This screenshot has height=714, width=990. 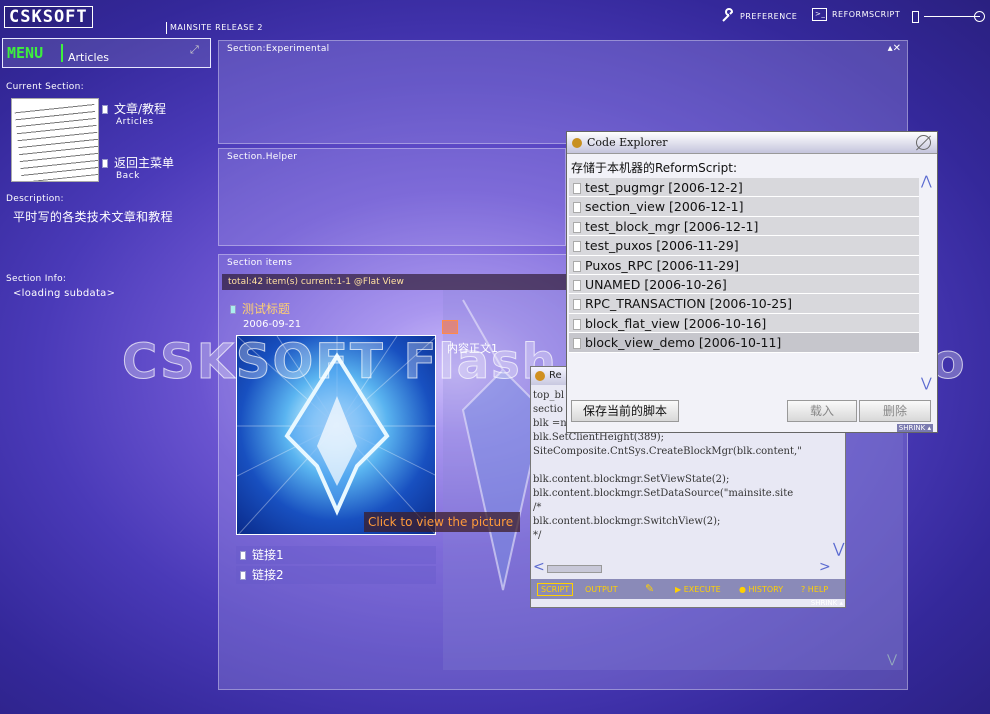 I want to click on section-info-label: Section Info:, so click(x=36, y=279).